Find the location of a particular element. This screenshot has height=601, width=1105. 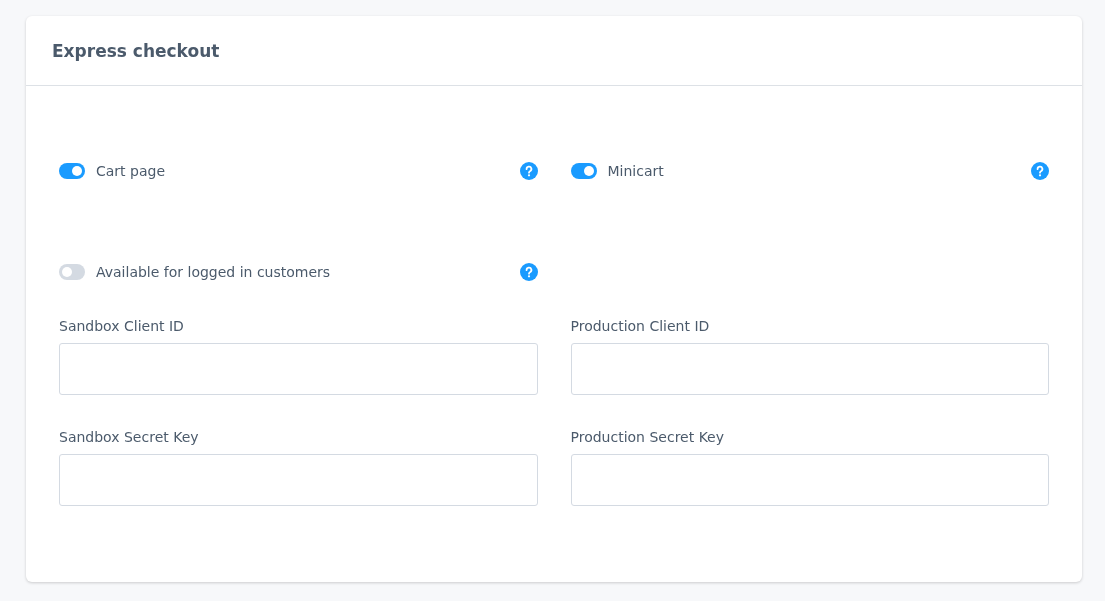

field-label: Production Secret Key is located at coordinates (647, 437).